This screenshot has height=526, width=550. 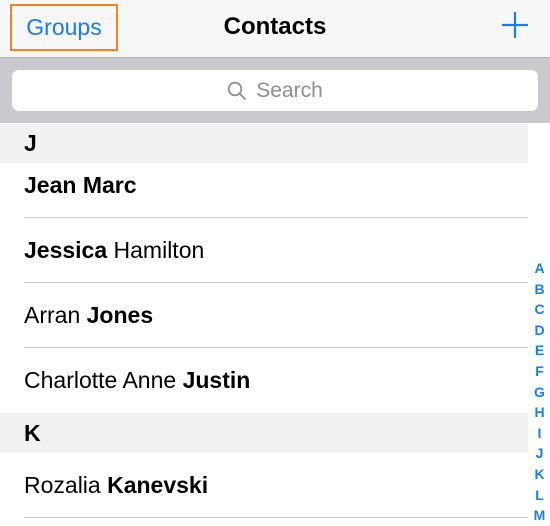 What do you see at coordinates (264, 315) in the screenshot?
I see `contact-row: Arran Jones` at bounding box center [264, 315].